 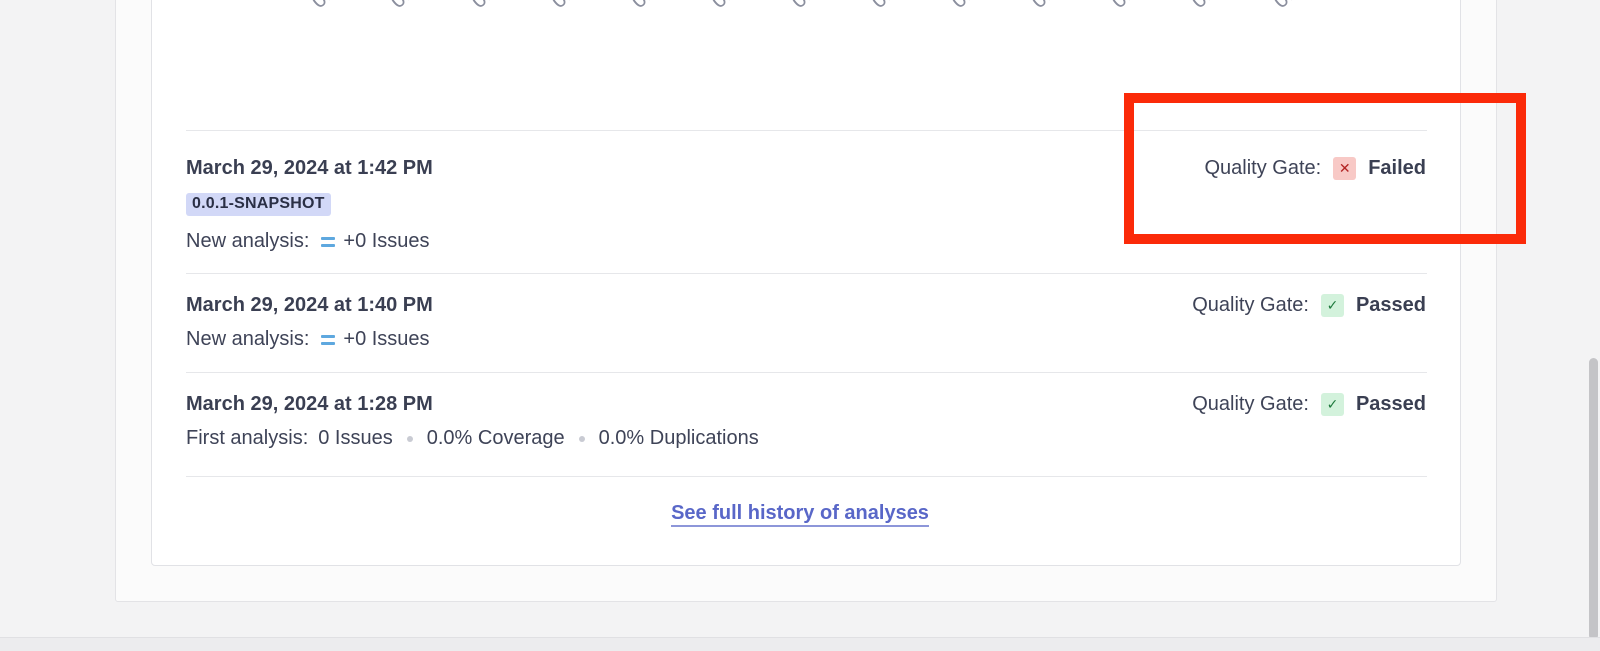 I want to click on duplications-value: 0.0% Duplications, so click(x=678, y=438).